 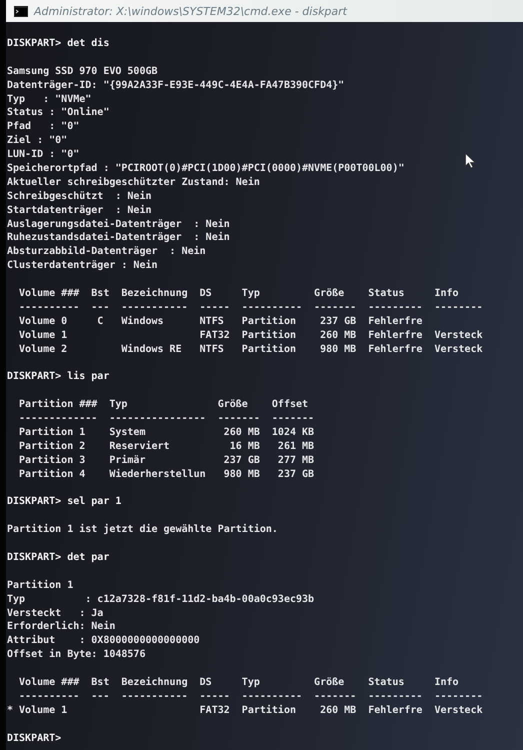 I want to click on output-line: Versteckt : Ja, so click(x=55, y=613).